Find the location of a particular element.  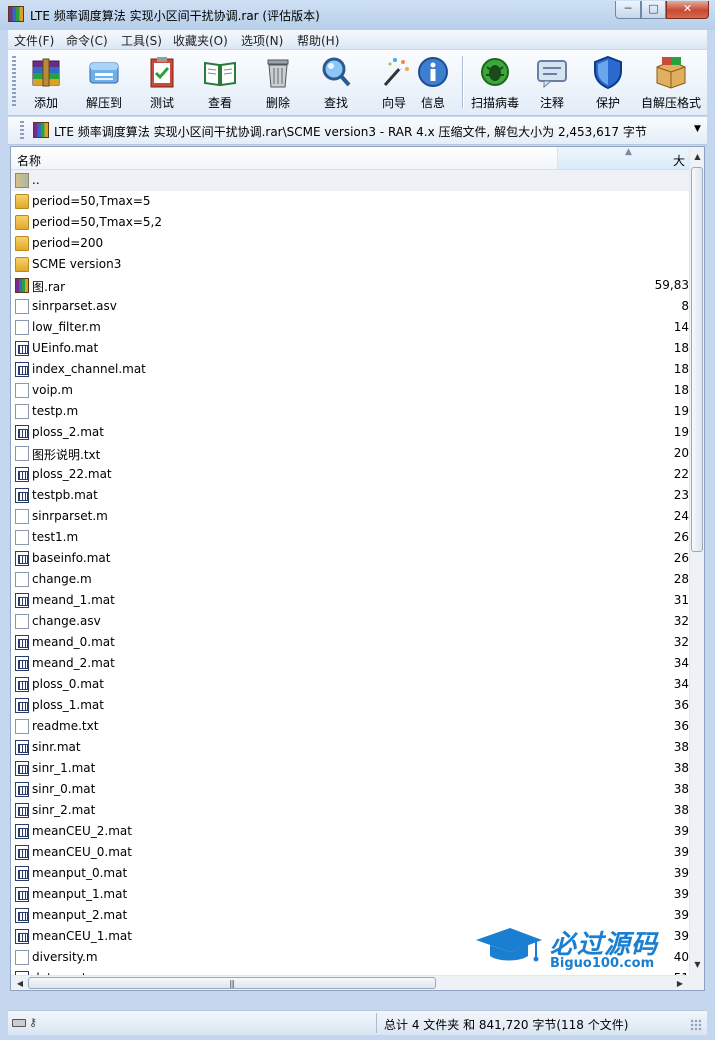

protect-button: 保护 is located at coordinates (608, 83).